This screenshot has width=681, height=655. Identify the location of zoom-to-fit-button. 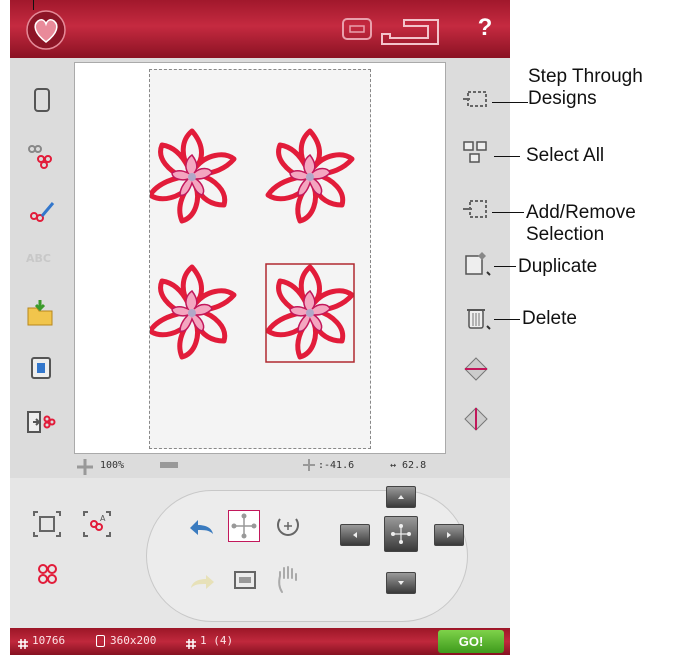
(47, 524).